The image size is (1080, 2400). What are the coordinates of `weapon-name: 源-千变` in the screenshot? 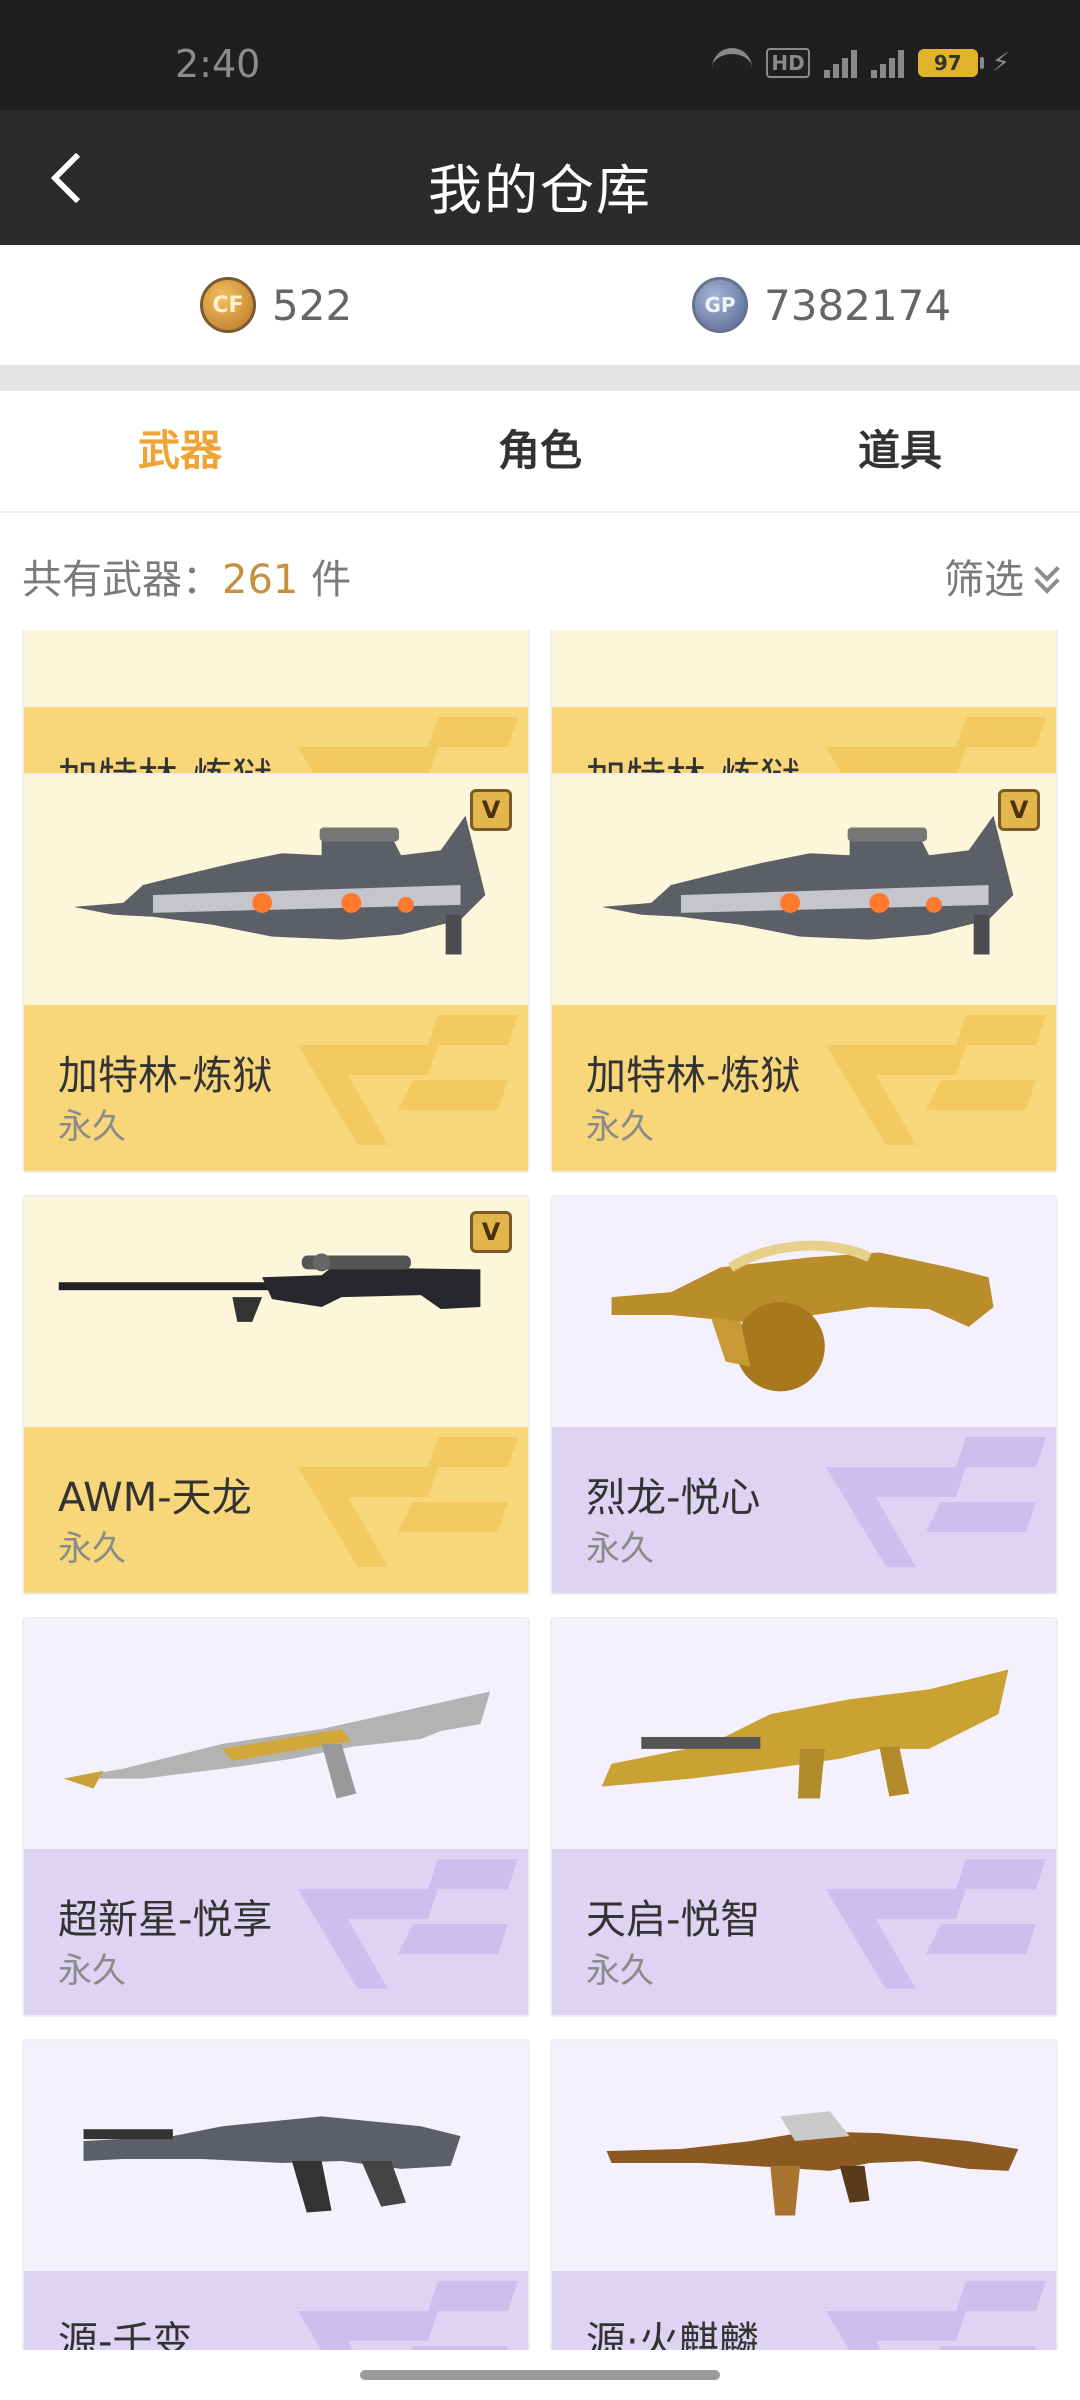 It's located at (125, 2334).